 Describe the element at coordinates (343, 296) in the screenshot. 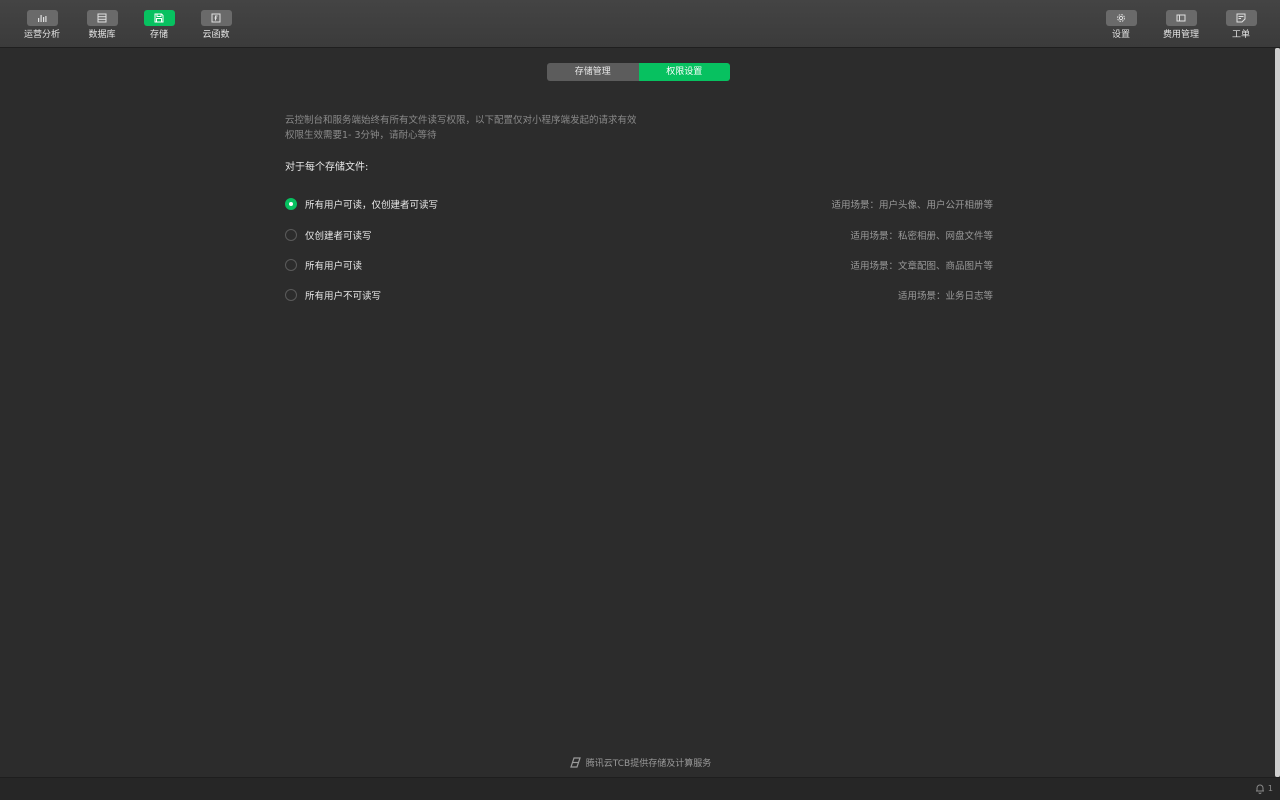

I see `option-label: 所有用户不可读写` at that location.